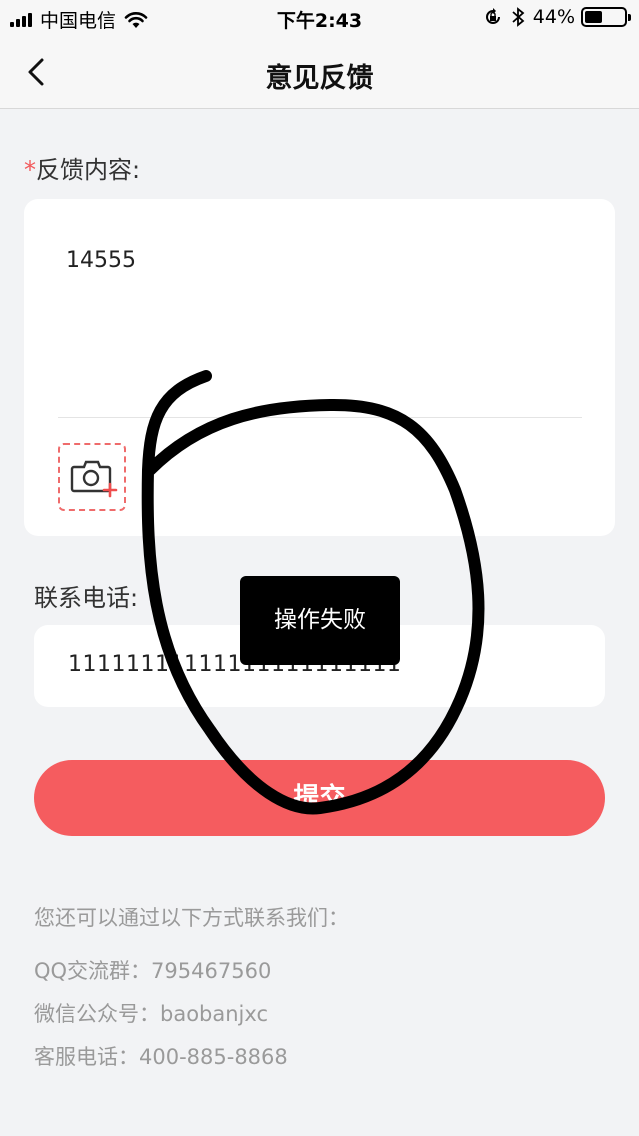 The height and width of the screenshot is (1136, 639). Describe the element at coordinates (88, 170) in the screenshot. I see `feedback-label-text: 反馈内容:` at that location.